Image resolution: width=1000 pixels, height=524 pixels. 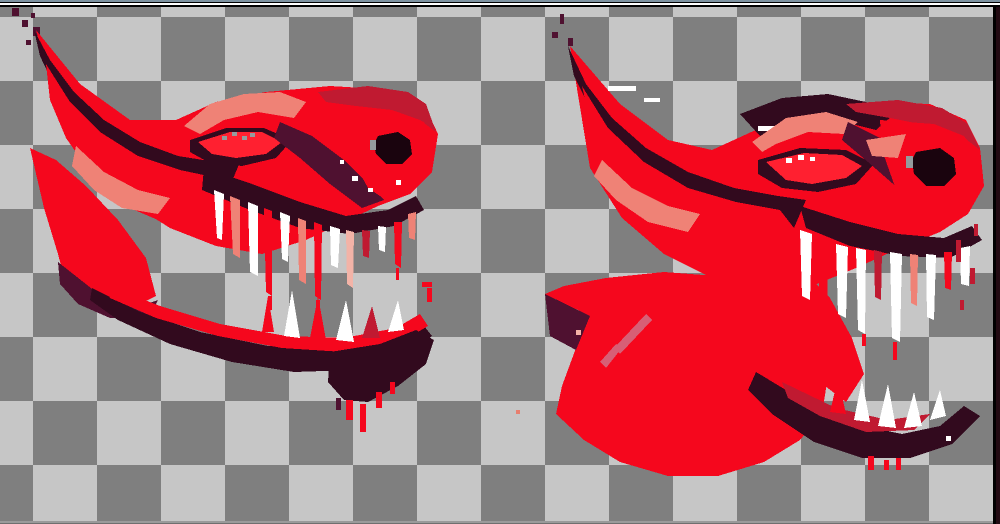 What do you see at coordinates (884, 463) in the screenshot?
I see `chin-drips` at bounding box center [884, 463].